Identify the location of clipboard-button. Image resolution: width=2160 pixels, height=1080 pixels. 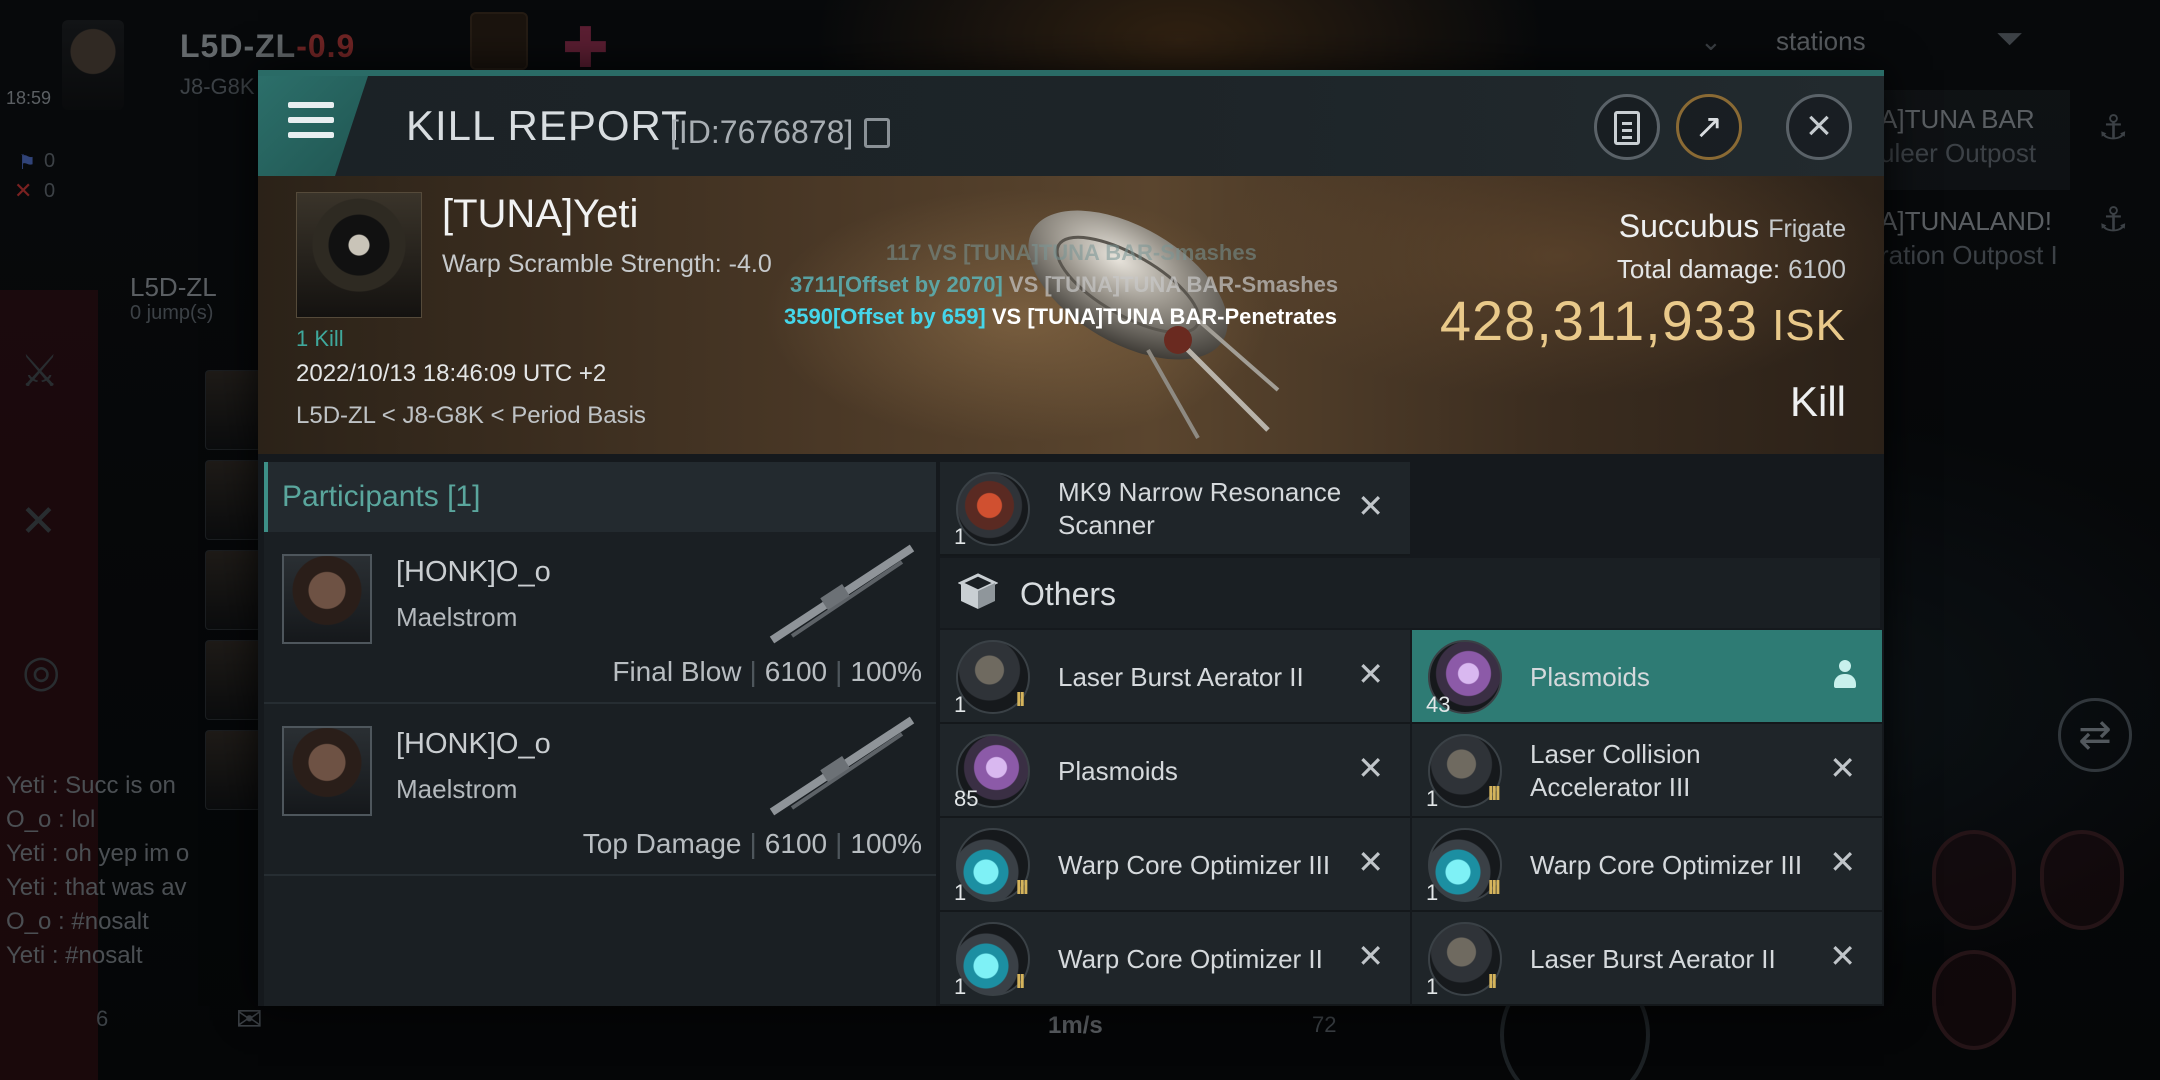
(1627, 127).